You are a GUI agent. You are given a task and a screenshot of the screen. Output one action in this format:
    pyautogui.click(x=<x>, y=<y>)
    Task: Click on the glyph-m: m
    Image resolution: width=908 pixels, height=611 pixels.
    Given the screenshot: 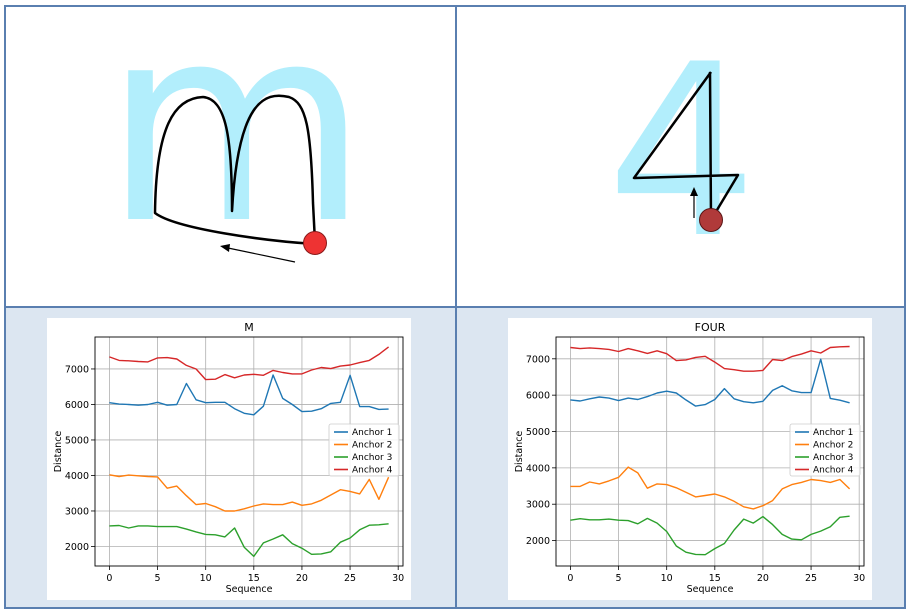 What is the action you would take?
    pyautogui.click(x=236, y=145)
    